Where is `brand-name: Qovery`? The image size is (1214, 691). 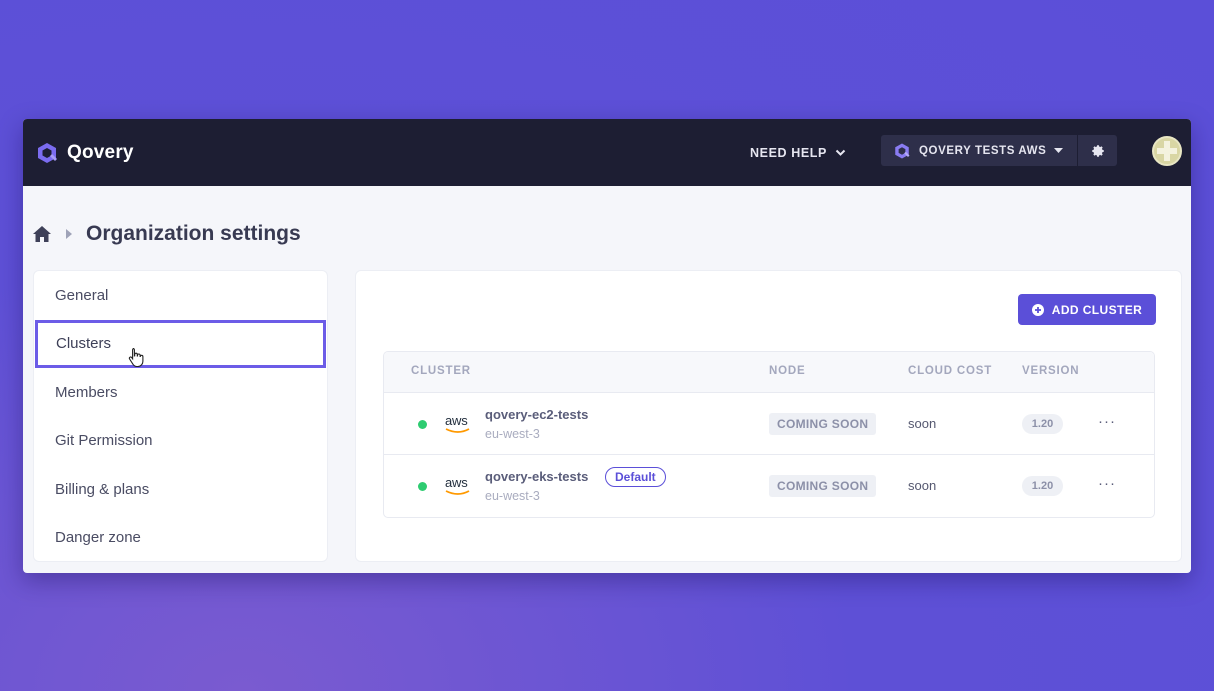 brand-name: Qovery is located at coordinates (100, 152).